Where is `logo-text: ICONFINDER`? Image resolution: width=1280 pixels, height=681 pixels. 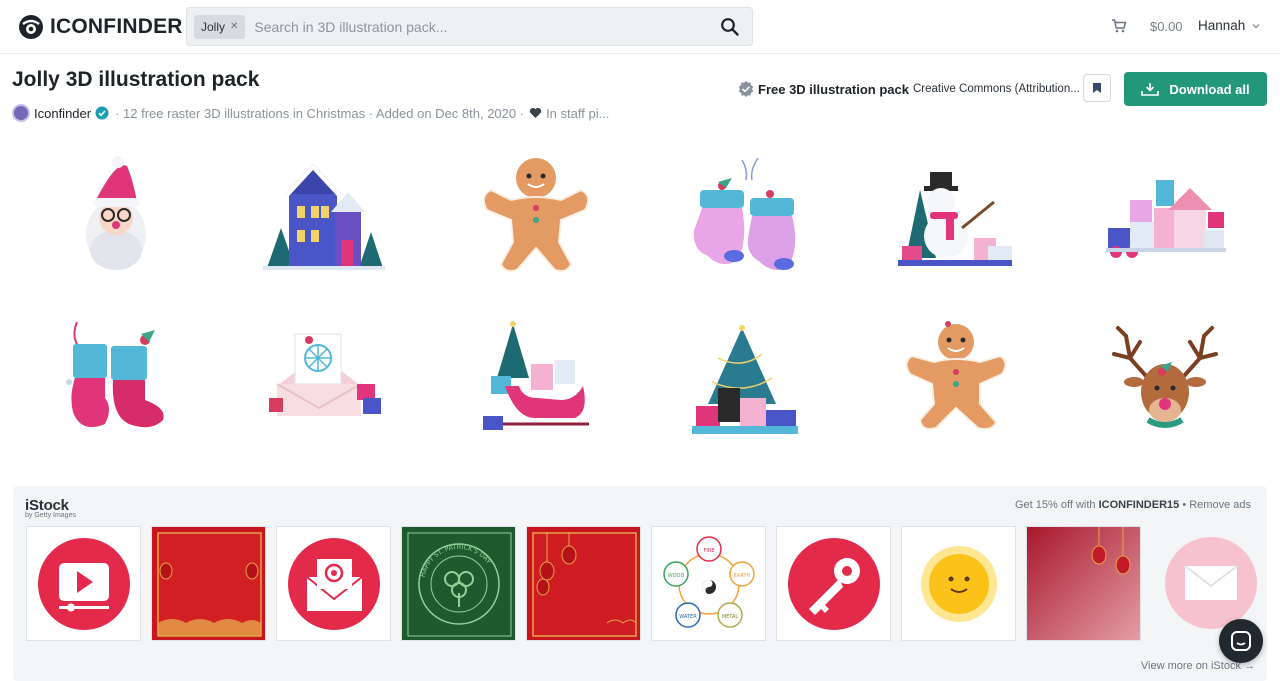
logo-text: ICONFINDER is located at coordinates (116, 26).